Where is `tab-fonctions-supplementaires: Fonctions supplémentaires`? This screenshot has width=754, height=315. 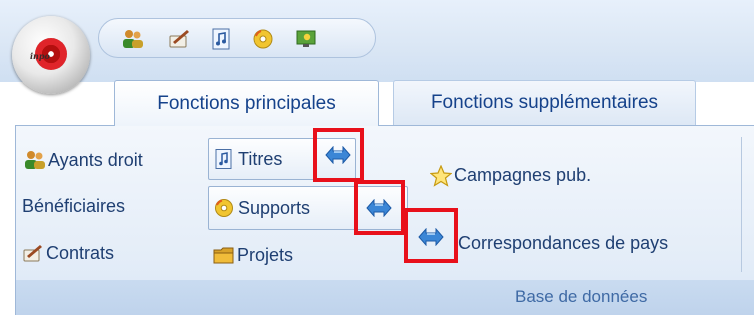
tab-fonctions-supplementaires: Fonctions supplémentaires is located at coordinates (544, 102).